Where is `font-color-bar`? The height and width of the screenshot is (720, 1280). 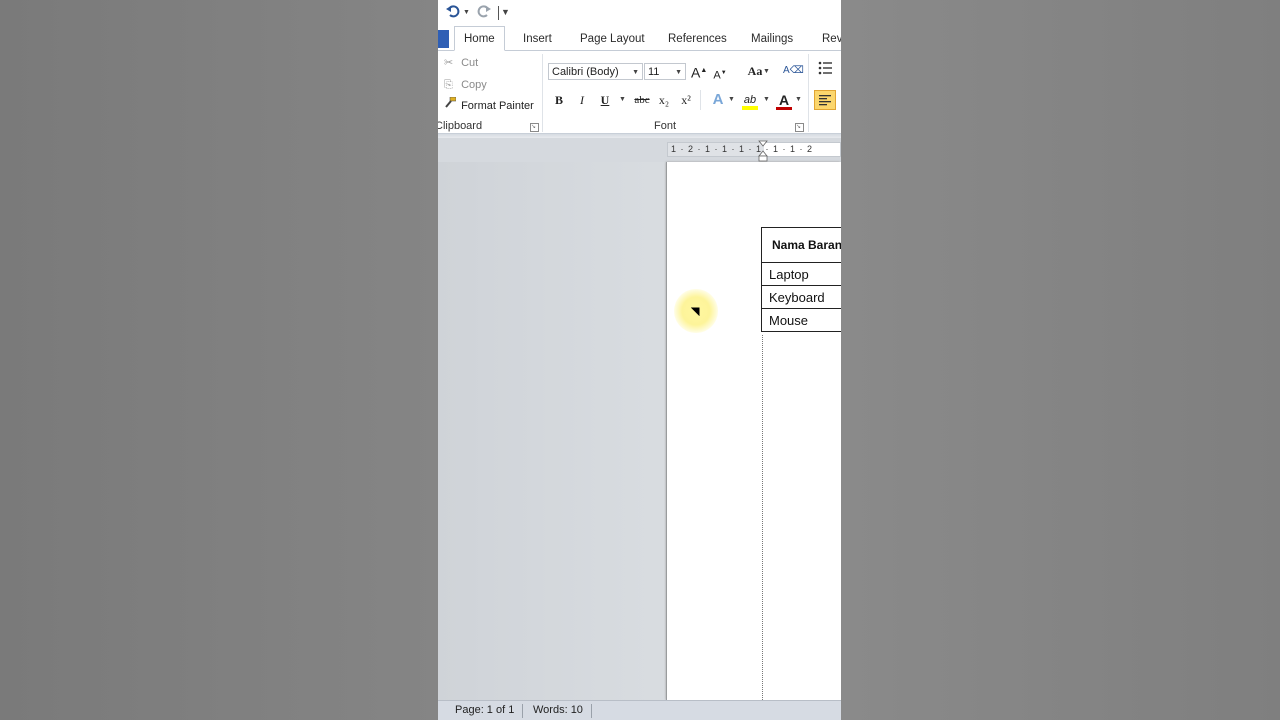 font-color-bar is located at coordinates (784, 108).